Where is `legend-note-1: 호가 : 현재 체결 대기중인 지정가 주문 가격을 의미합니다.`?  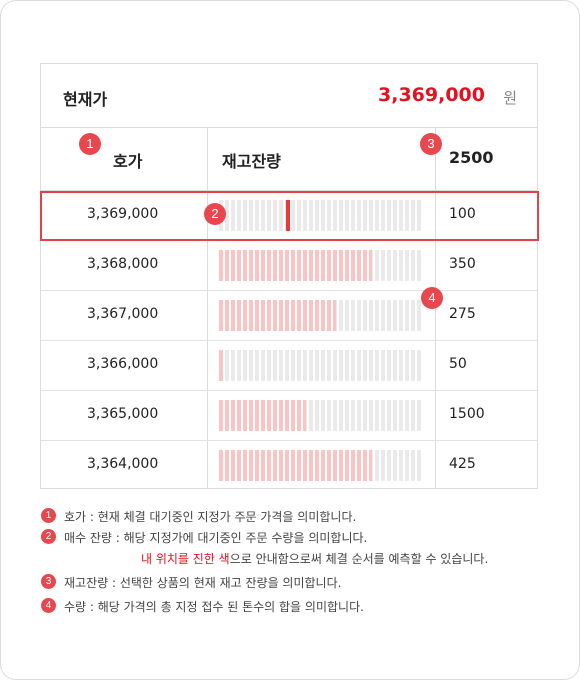 legend-note-1: 호가 : 현재 체결 대기중인 지정가 주문 가격을 의미합니다. is located at coordinates (210, 517).